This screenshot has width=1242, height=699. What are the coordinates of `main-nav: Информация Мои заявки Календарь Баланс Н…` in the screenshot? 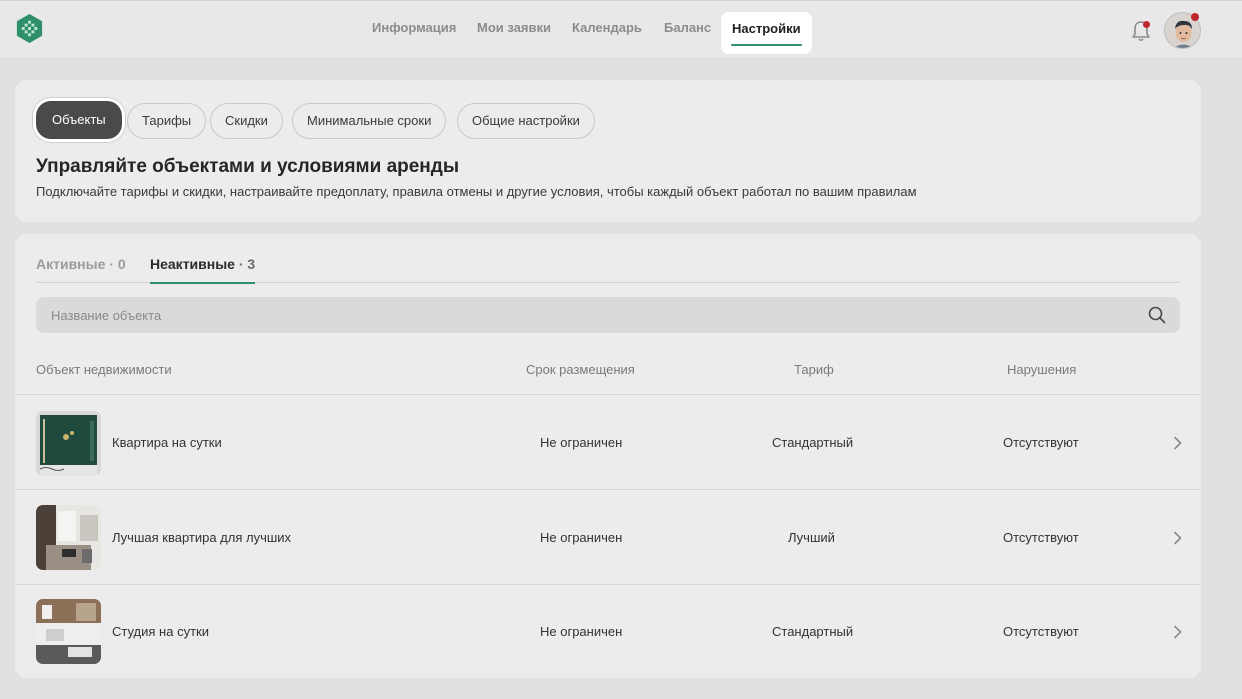 It's located at (621, 29).